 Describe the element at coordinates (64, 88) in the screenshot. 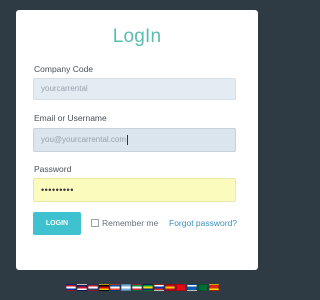

I see `company-code-placeholder: yourcarrental` at that location.